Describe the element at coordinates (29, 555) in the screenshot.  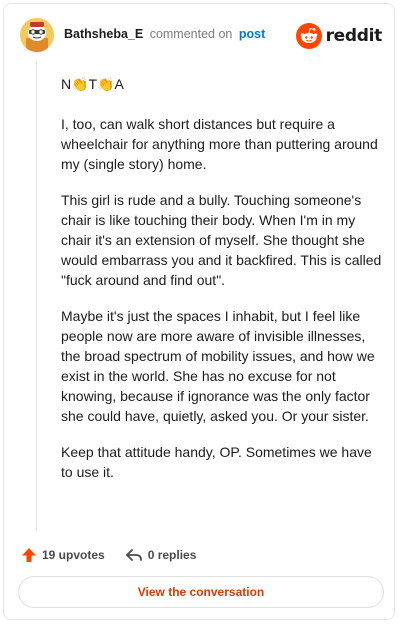
I see `upvote-arrow-icon` at that location.